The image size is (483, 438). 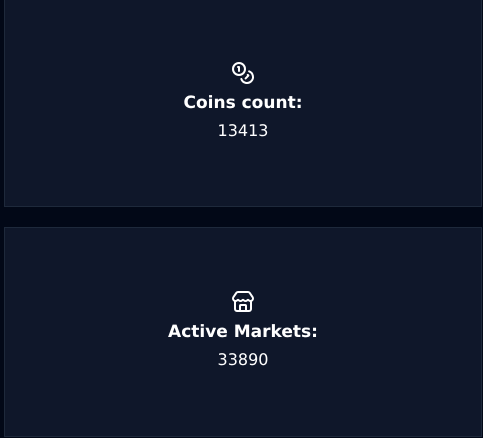 I want to click on stat-value: 33890, so click(x=243, y=360).